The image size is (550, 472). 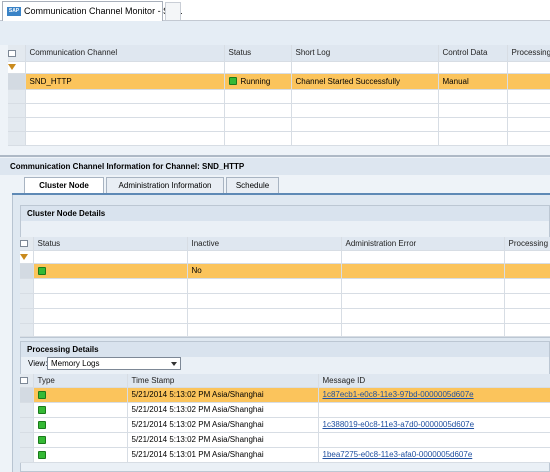 I want to click on column-header-processing: Processing, so click(x=528, y=53).